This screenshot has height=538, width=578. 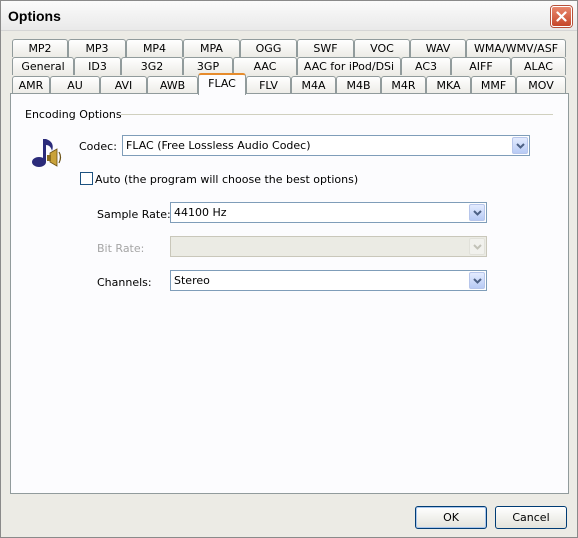 What do you see at coordinates (218, 145) in the screenshot?
I see `codec-value: FLAC (Free Lossless Audio Codec)` at bounding box center [218, 145].